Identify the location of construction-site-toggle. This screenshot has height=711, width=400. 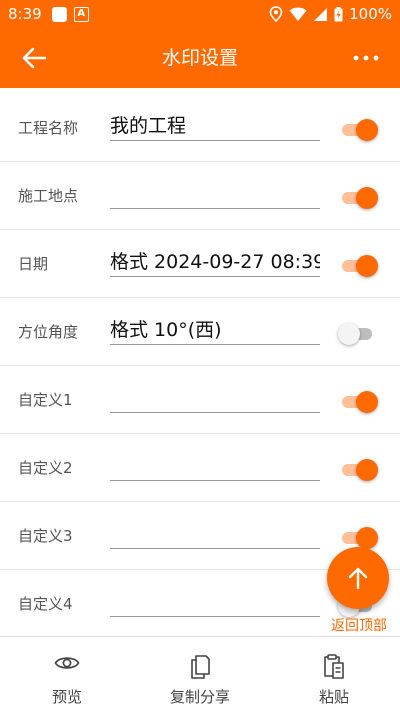
(360, 198).